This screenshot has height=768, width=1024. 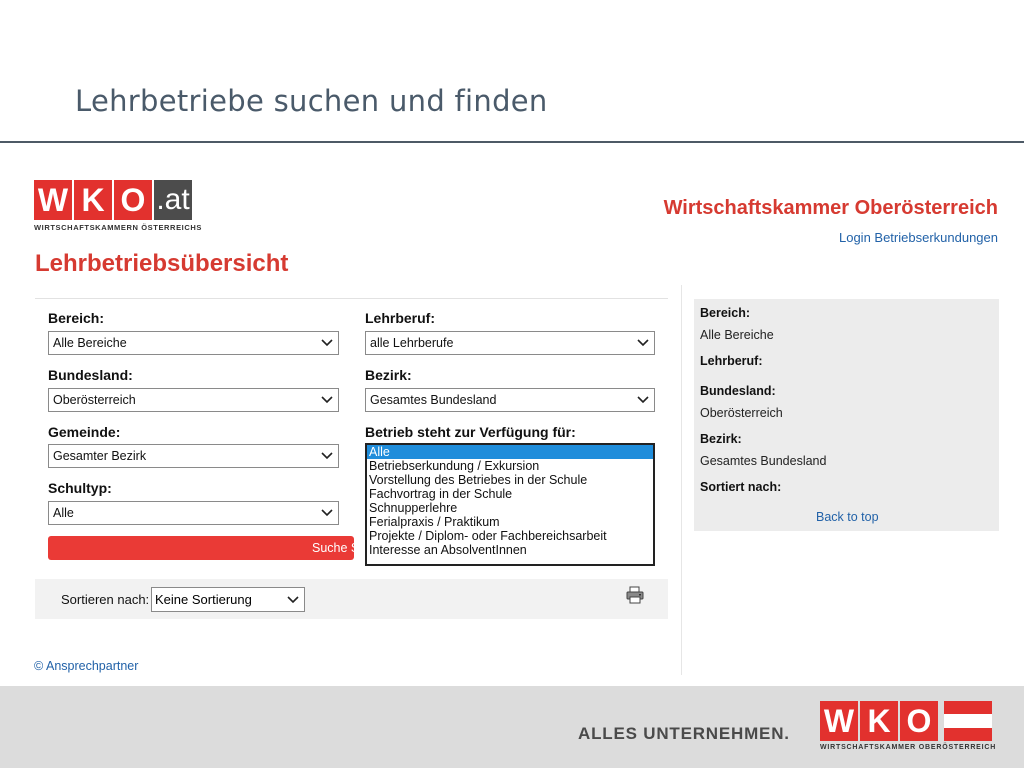 What do you see at coordinates (721, 439) in the screenshot?
I see `summary-bezirk-label: Bezirk:` at bounding box center [721, 439].